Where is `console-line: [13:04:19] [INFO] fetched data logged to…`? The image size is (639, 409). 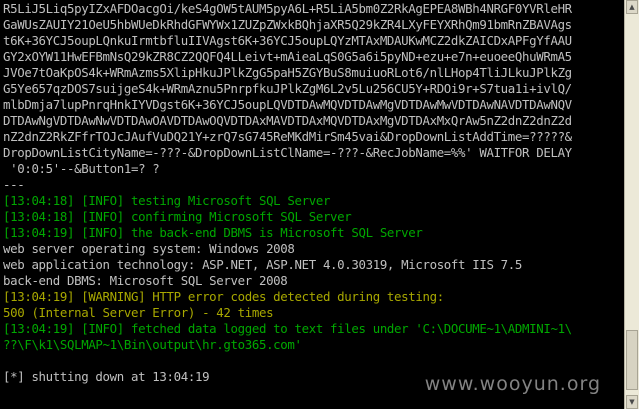
console-line: [13:04:19] [INFO] fetched data logged to… is located at coordinates (287, 328).